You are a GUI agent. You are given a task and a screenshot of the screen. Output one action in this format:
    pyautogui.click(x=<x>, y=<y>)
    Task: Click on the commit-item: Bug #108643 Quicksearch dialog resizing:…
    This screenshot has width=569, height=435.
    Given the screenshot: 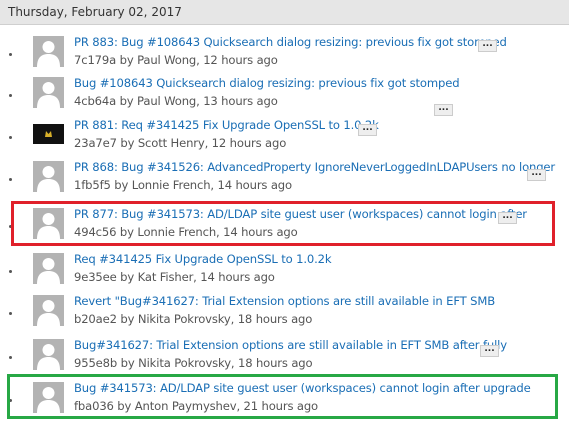 What is the action you would take?
    pyautogui.click(x=284, y=94)
    